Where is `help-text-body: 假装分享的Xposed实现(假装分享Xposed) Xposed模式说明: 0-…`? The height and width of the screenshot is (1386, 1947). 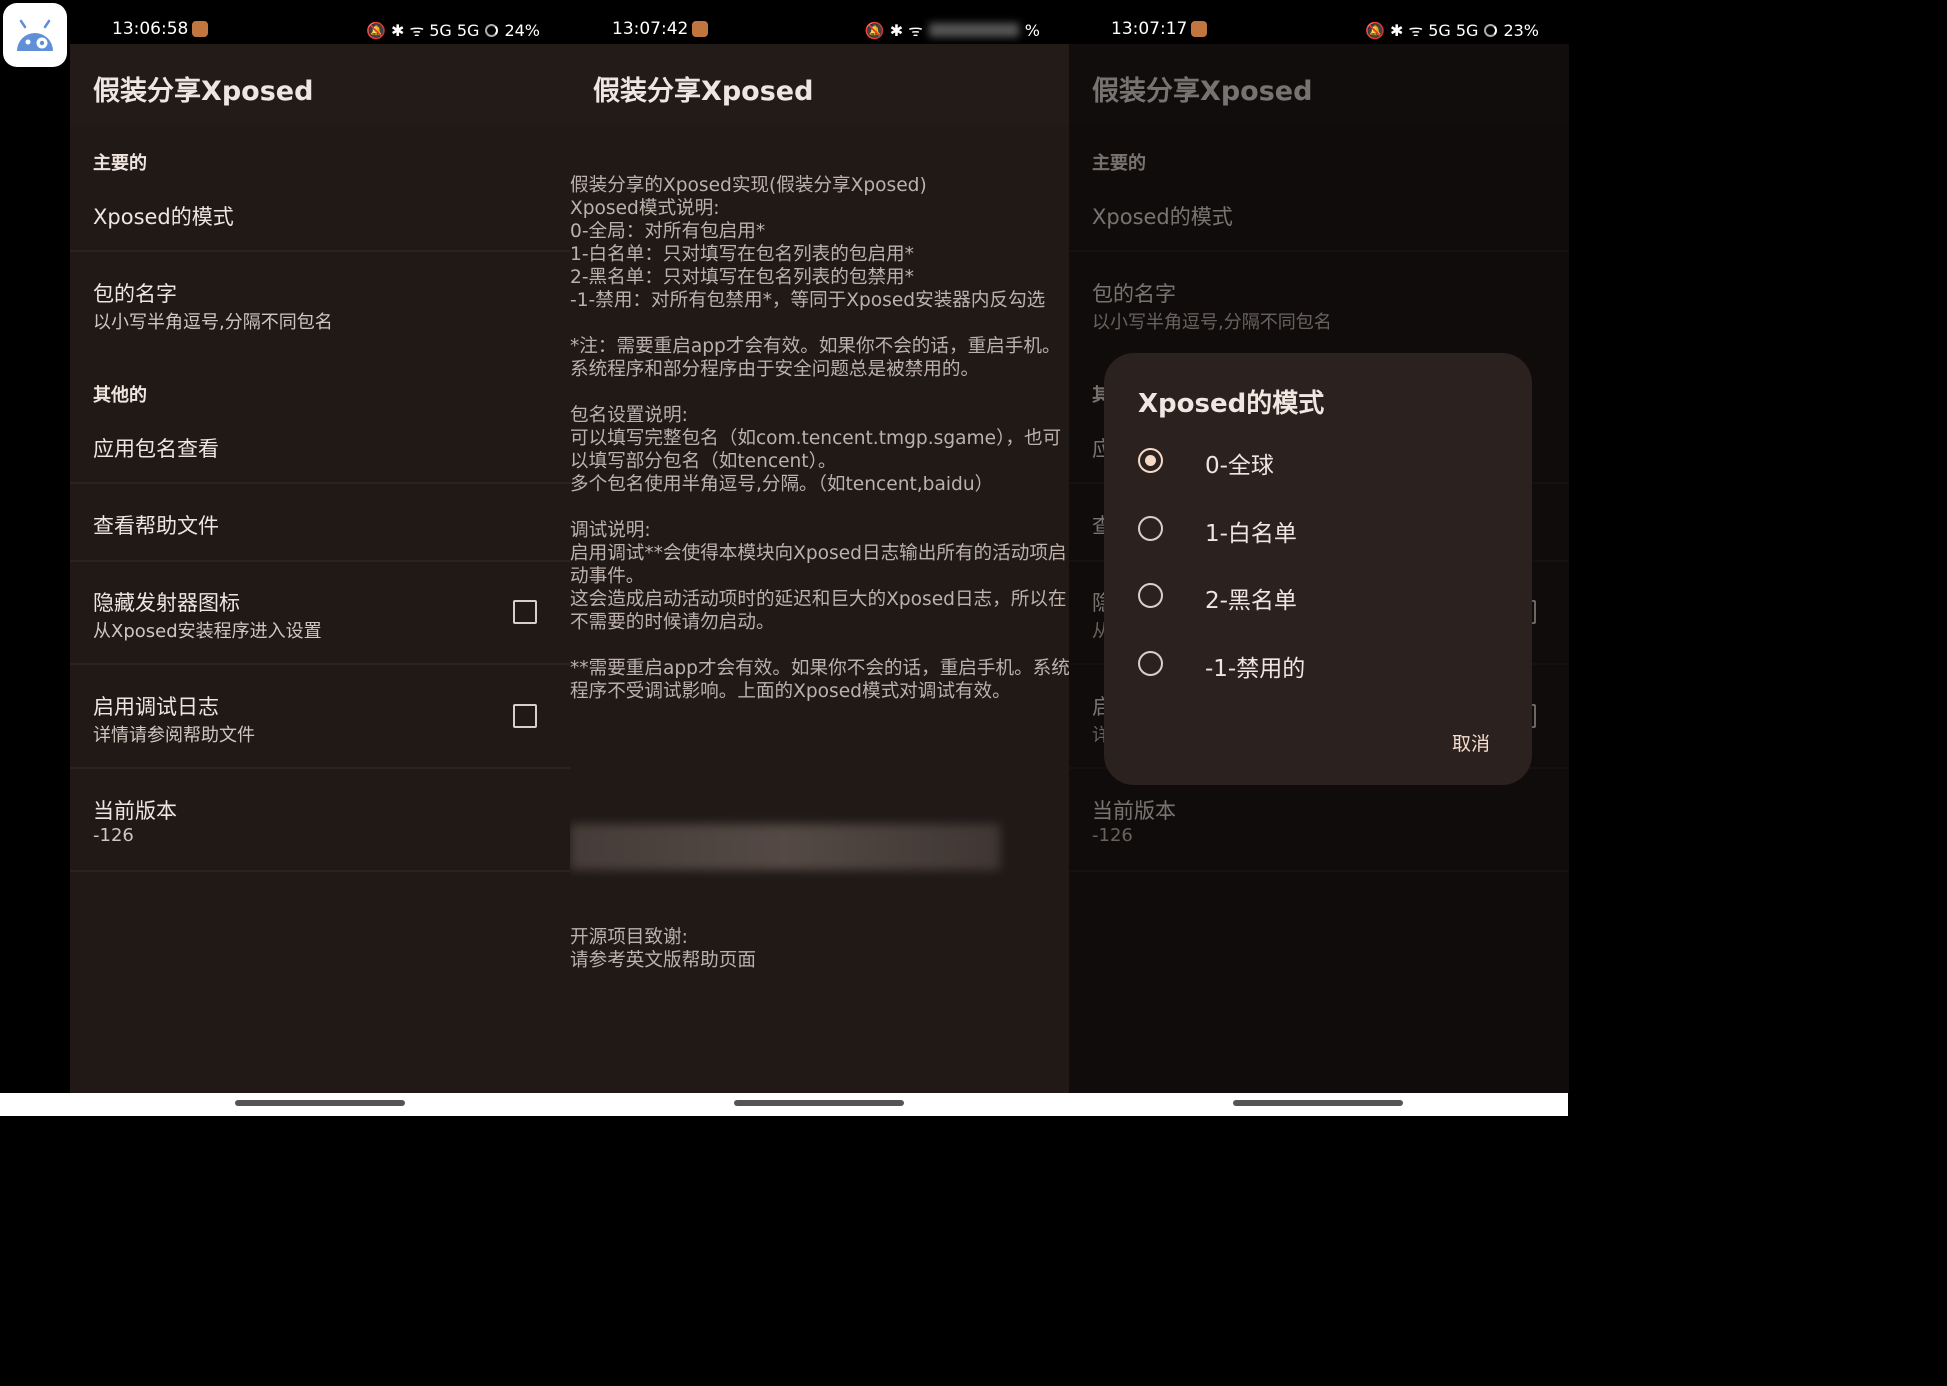
help-text-body: 假装分享的Xposed实现(假装分享Xposed) Xposed模式说明: 0-… is located at coordinates (820, 438).